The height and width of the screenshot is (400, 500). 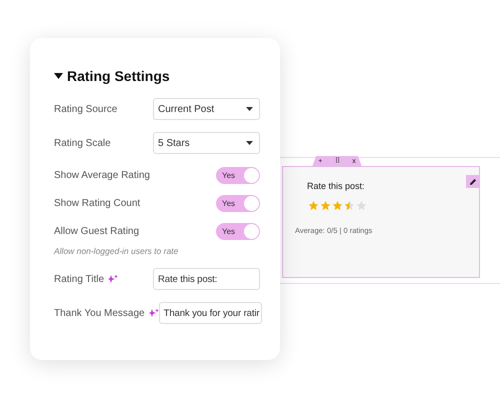 What do you see at coordinates (99, 313) in the screenshot?
I see `field-label: Thank You Message` at bounding box center [99, 313].